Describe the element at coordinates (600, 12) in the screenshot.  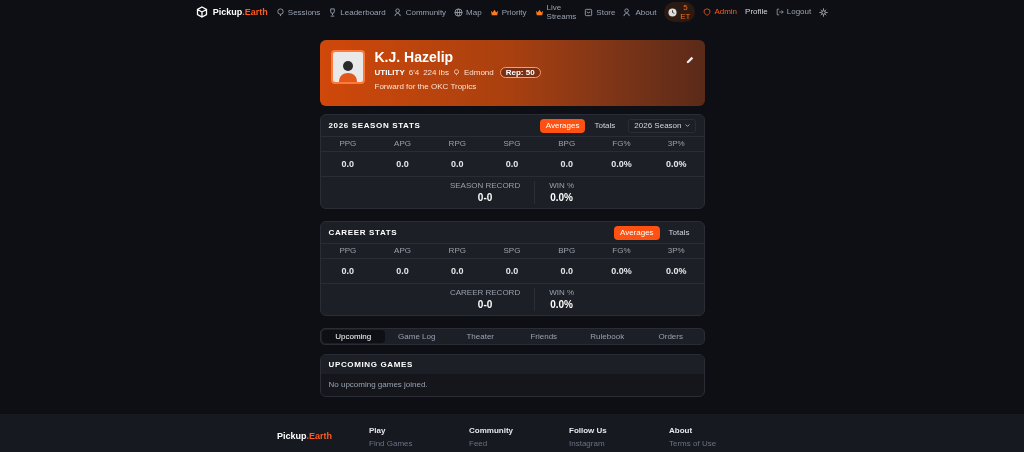
I see `nav-link: Store` at that location.